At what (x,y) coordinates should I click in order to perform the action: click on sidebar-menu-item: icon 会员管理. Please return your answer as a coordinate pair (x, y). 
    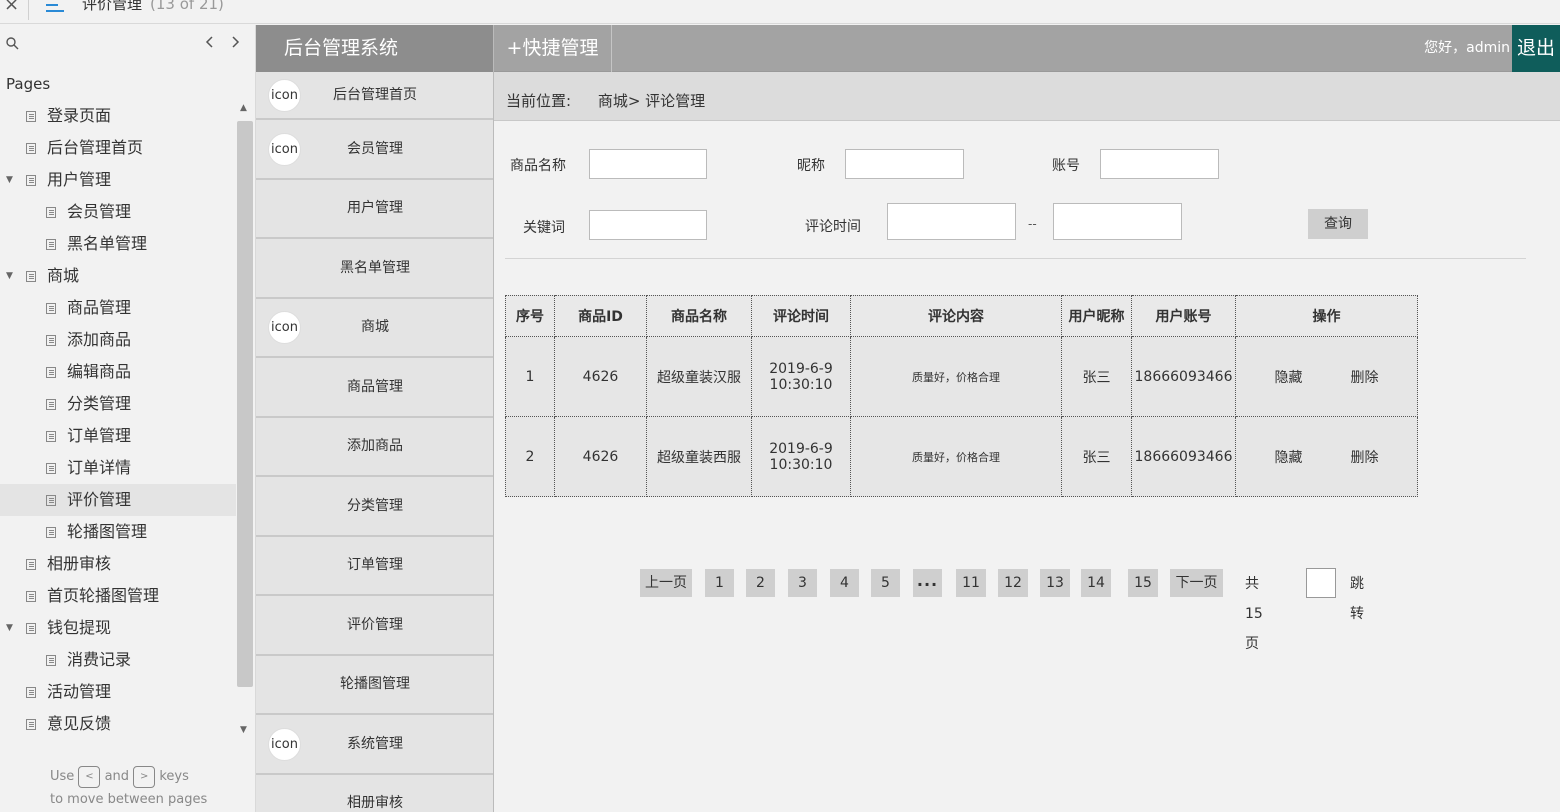
    Looking at the image, I should click on (374, 150).